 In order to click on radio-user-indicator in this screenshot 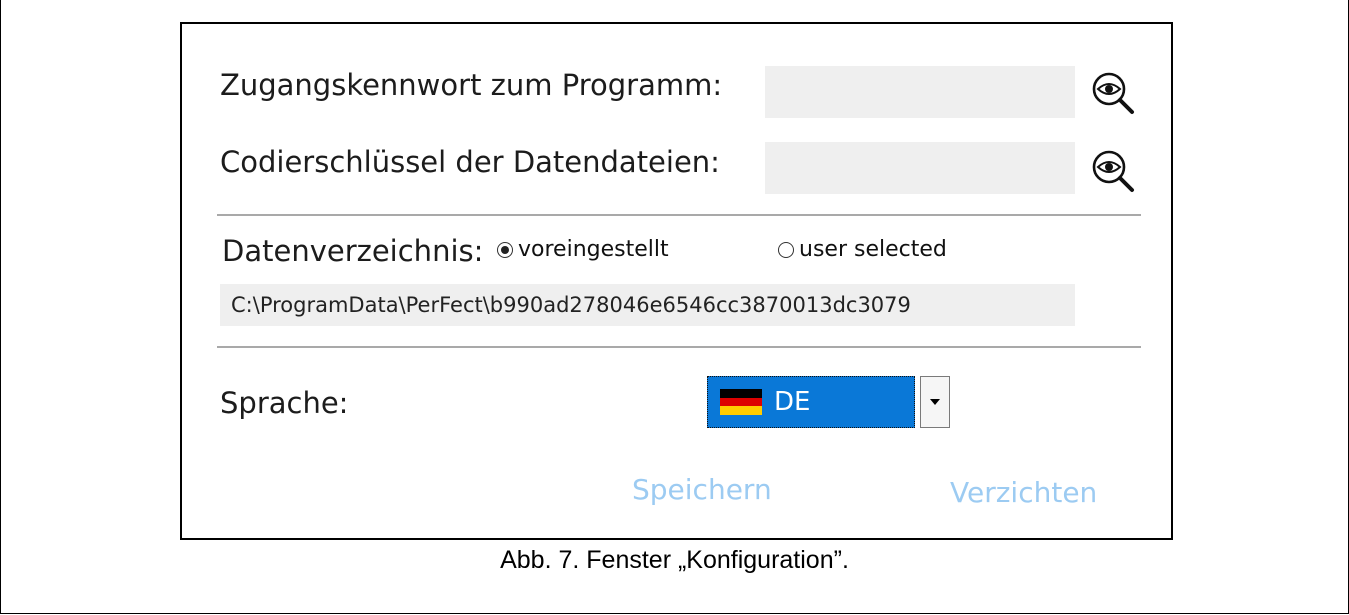, I will do `click(786, 249)`.